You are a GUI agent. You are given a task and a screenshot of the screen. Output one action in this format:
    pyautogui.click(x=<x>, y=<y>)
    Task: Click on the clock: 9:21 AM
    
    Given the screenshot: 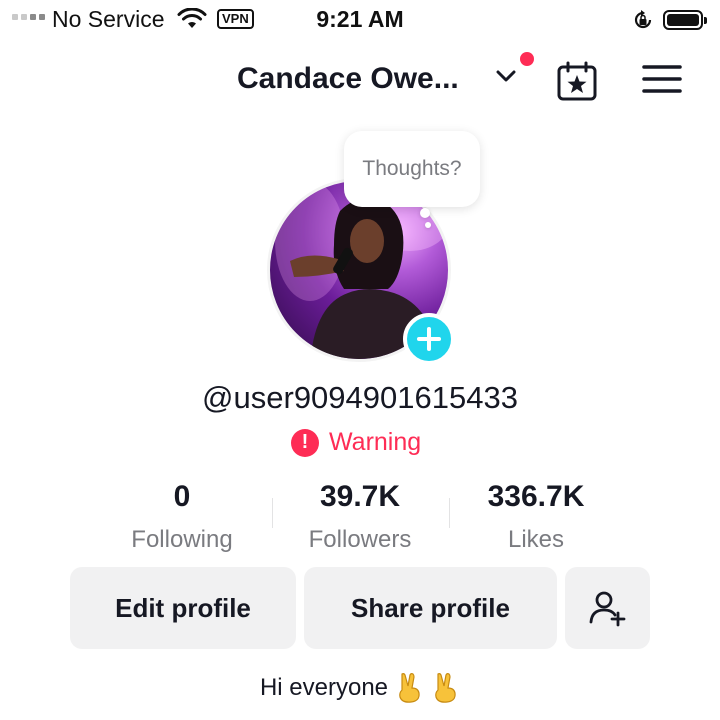 What is the action you would take?
    pyautogui.click(x=360, y=19)
    